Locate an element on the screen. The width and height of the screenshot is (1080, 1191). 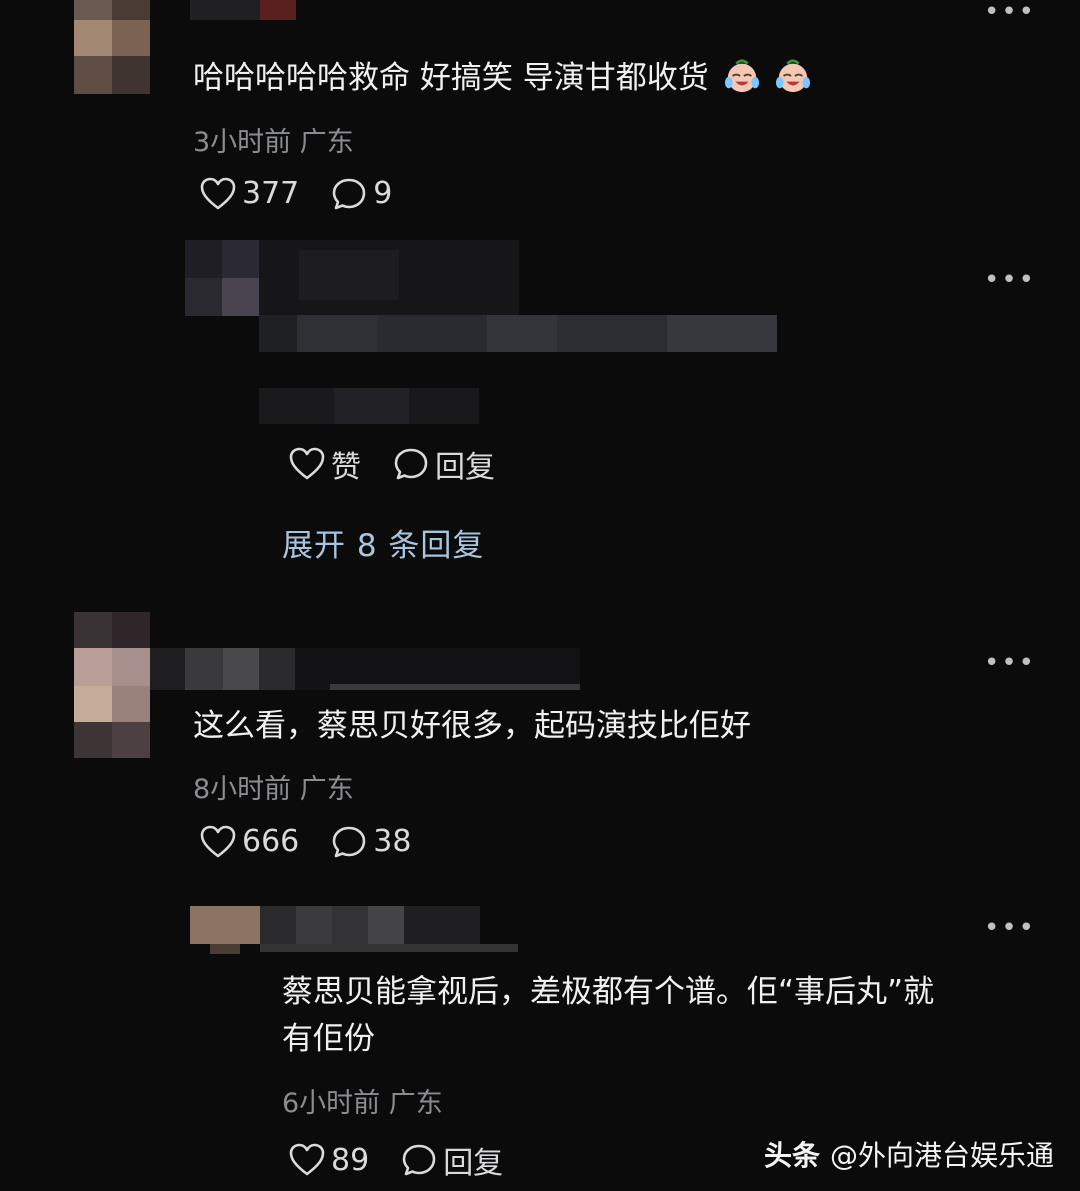
reply-actions: 赞 回复 is located at coordinates (408, 464).